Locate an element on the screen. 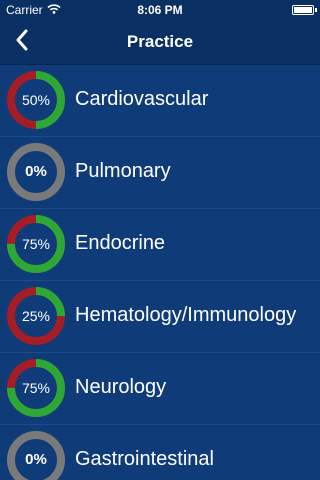 Image resolution: width=320 pixels, height=480 pixels. status-bar: Carrier 8:06 PM is located at coordinates (160, 10).